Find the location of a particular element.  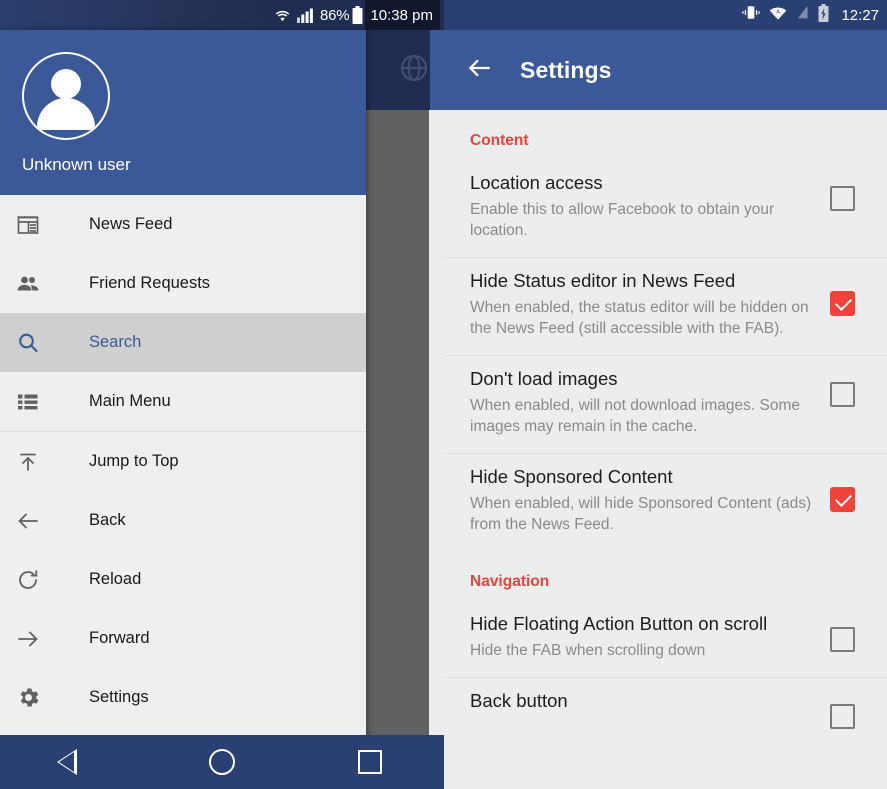

people-icon is located at coordinates (39, 284).